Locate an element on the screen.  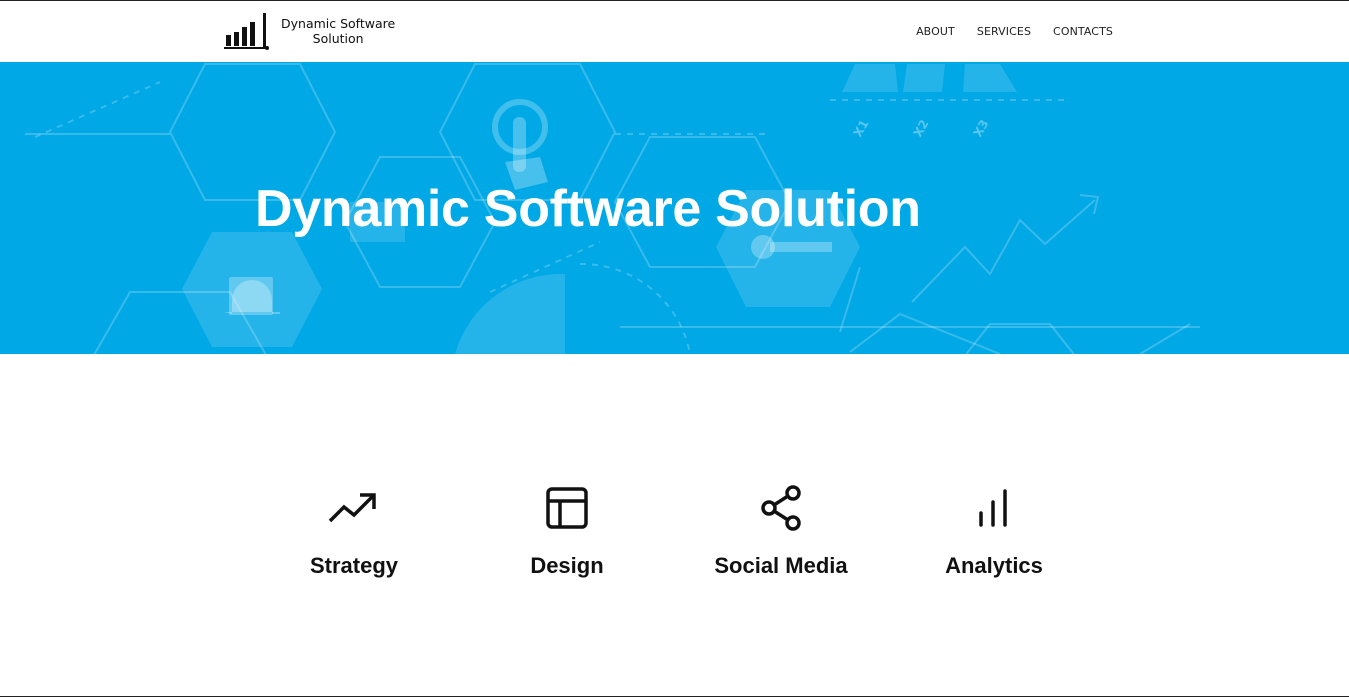
nav-services: SERVICES is located at coordinates (1004, 31).